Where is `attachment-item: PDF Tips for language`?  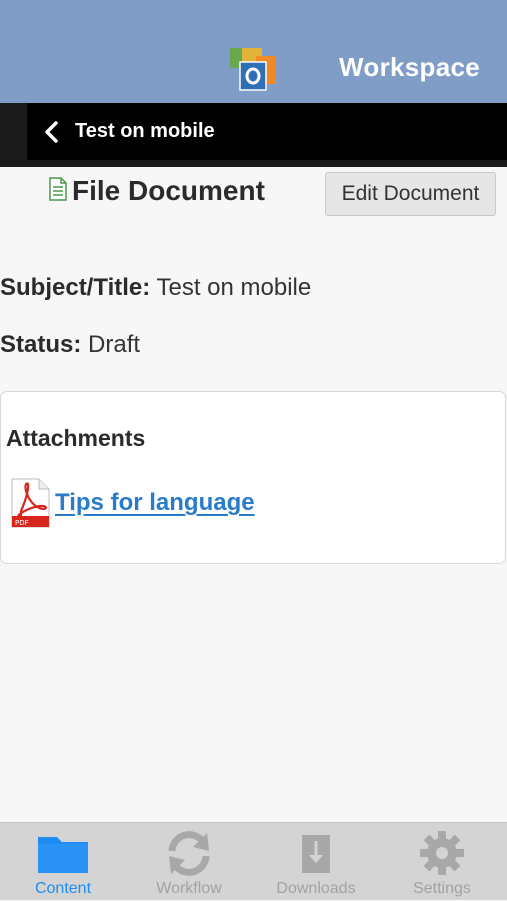
attachment-item: PDF Tips for language is located at coordinates (132, 503).